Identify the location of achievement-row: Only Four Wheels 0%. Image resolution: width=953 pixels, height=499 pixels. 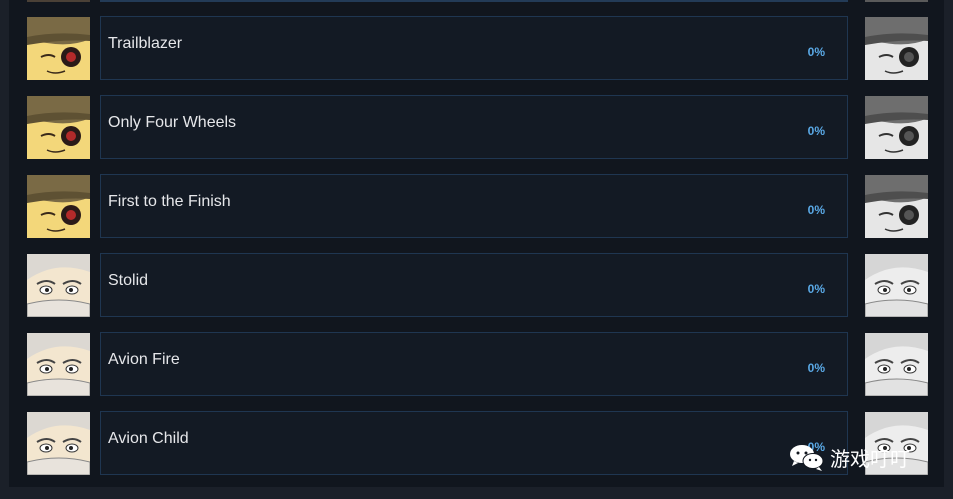
(474, 127).